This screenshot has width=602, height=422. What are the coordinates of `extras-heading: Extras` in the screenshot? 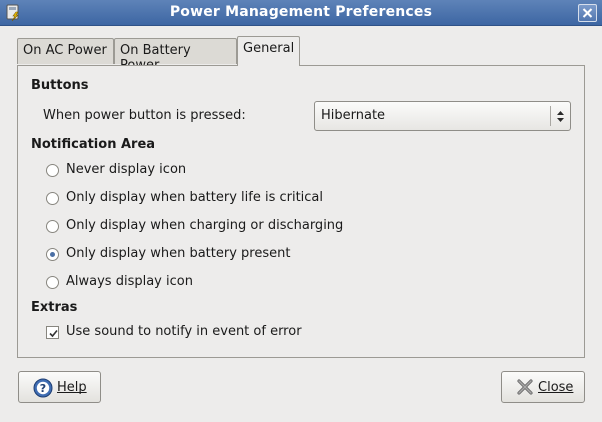 It's located at (54, 307).